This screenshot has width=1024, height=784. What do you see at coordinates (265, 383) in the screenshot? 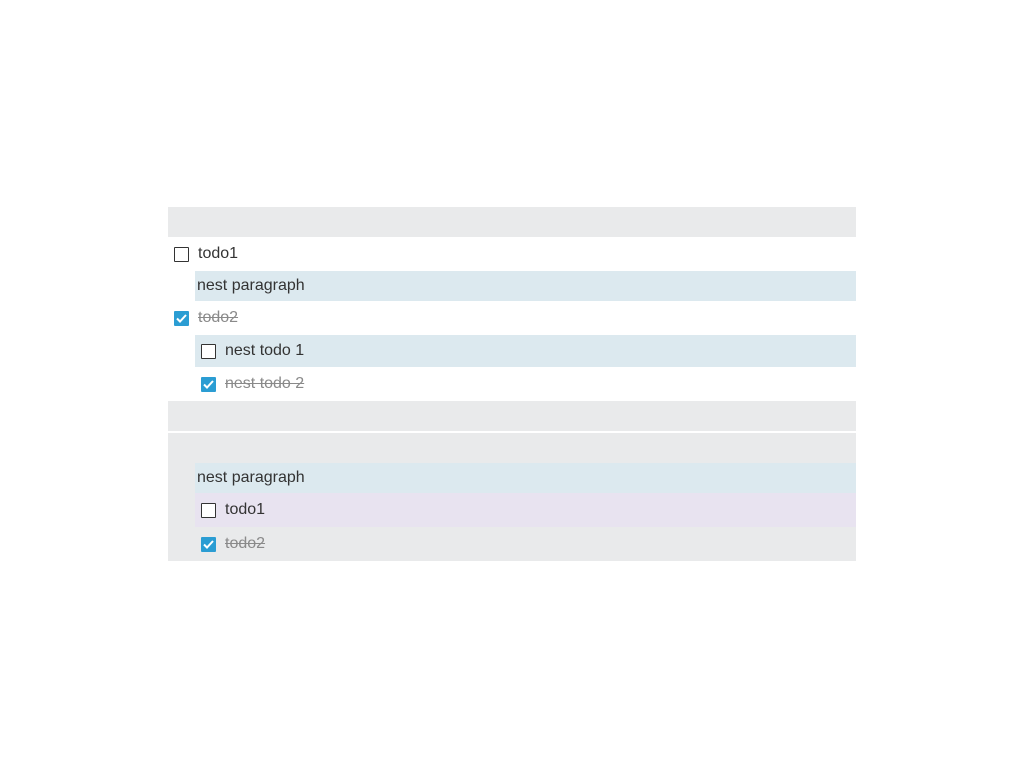
I see `todo-label: nest todo 2` at bounding box center [265, 383].